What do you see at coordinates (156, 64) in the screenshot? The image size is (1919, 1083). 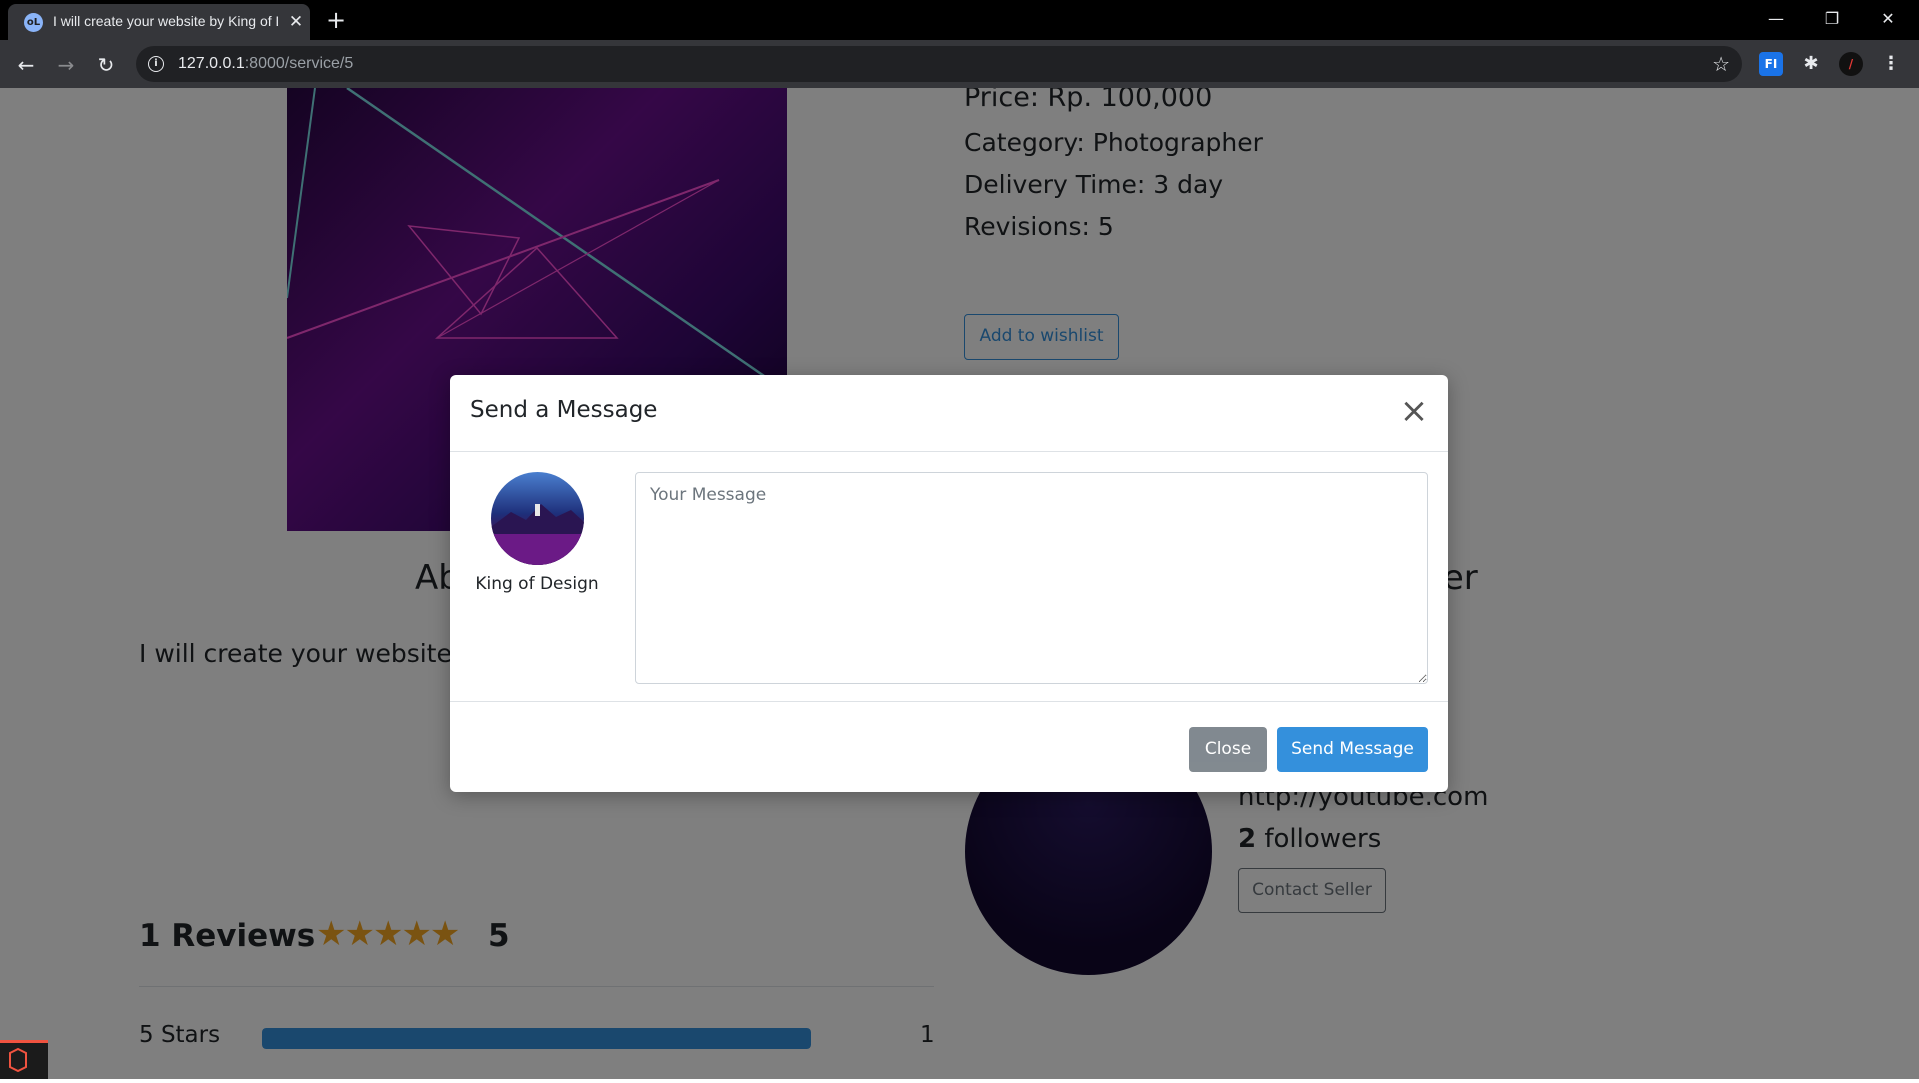 I see `site-info-icon: i` at bounding box center [156, 64].